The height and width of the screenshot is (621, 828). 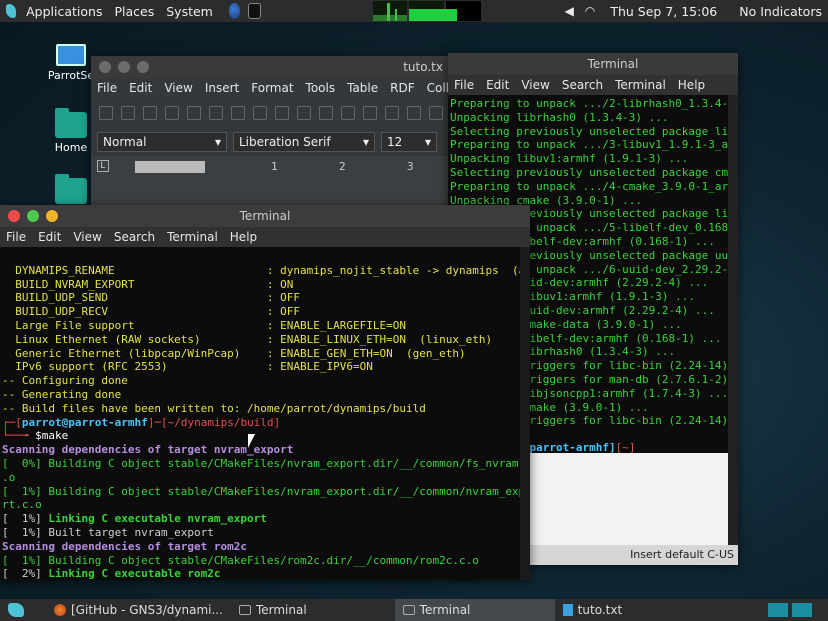 I want to click on places-menu: Places, so click(x=134, y=11).